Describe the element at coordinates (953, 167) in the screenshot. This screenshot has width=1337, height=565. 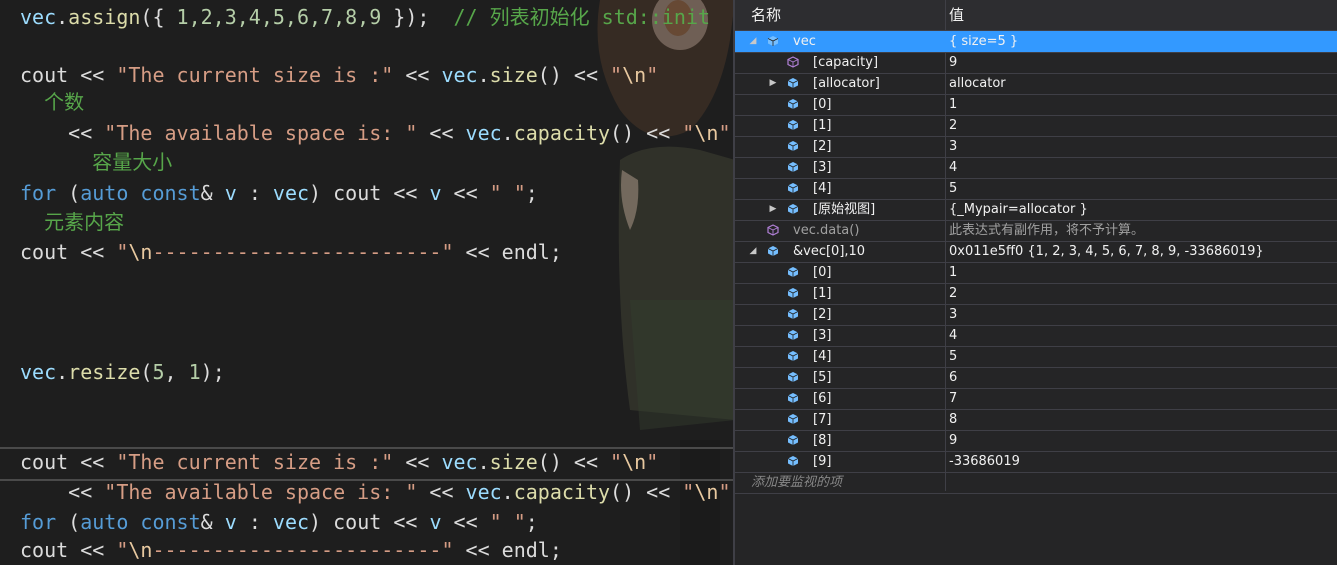
I see `watch-item-value: 4` at that location.